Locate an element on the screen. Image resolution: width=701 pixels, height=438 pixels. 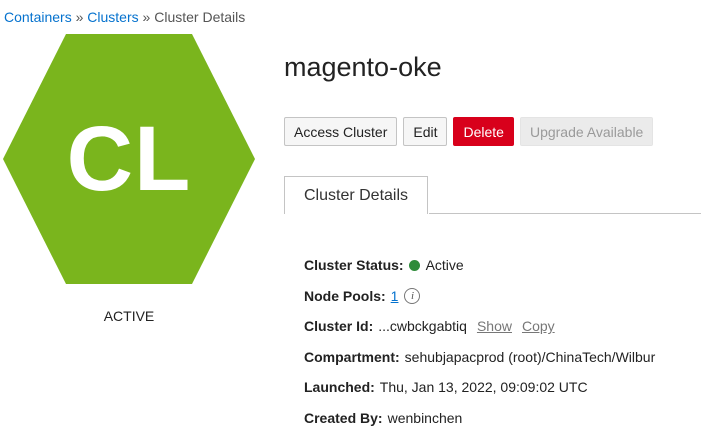
compartment-label: Compartment: is located at coordinates (352, 356).